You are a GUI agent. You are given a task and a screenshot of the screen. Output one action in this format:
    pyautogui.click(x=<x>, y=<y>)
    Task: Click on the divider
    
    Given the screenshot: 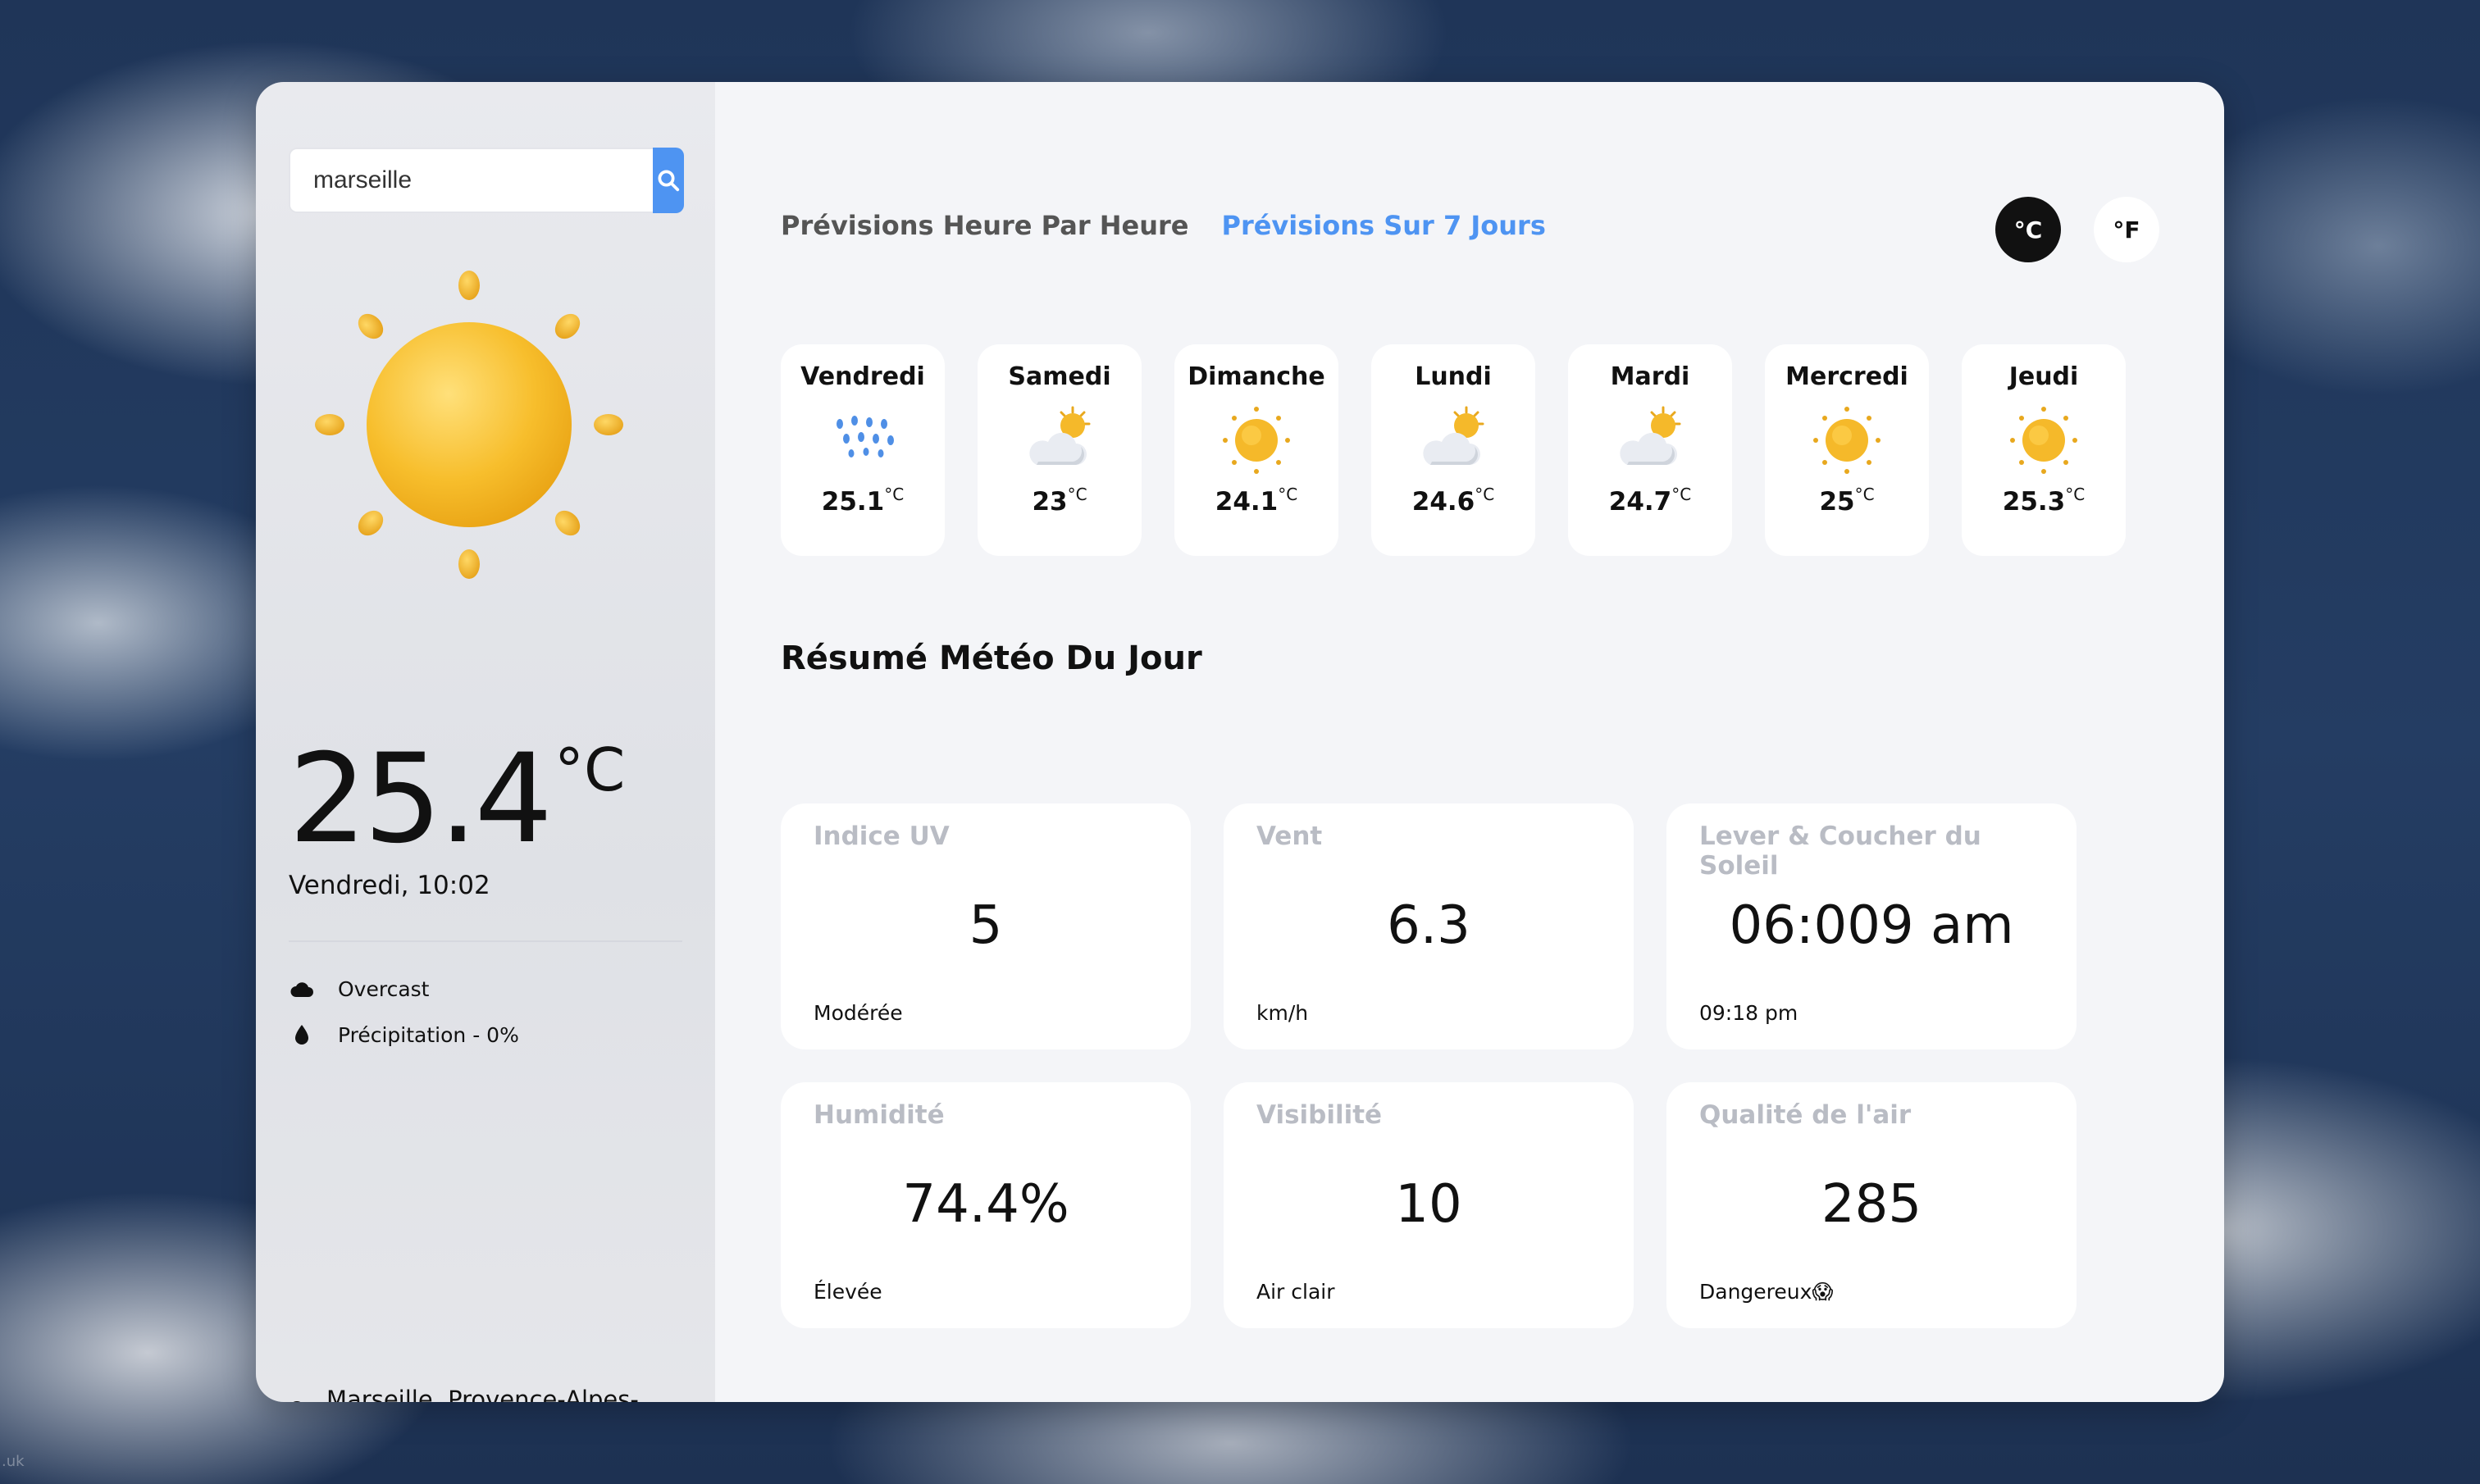 What is the action you would take?
    pyautogui.click(x=485, y=941)
    